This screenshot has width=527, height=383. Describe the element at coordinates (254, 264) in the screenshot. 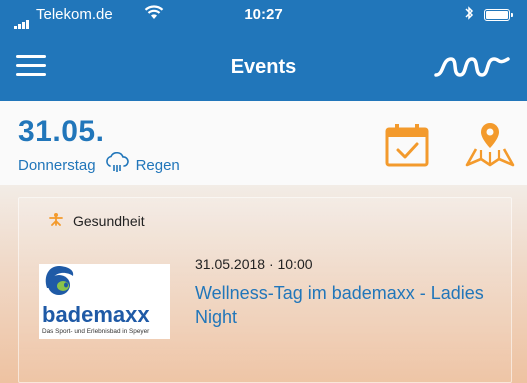

I see `event-datetime: 31.05.2018 · 10:00` at that location.